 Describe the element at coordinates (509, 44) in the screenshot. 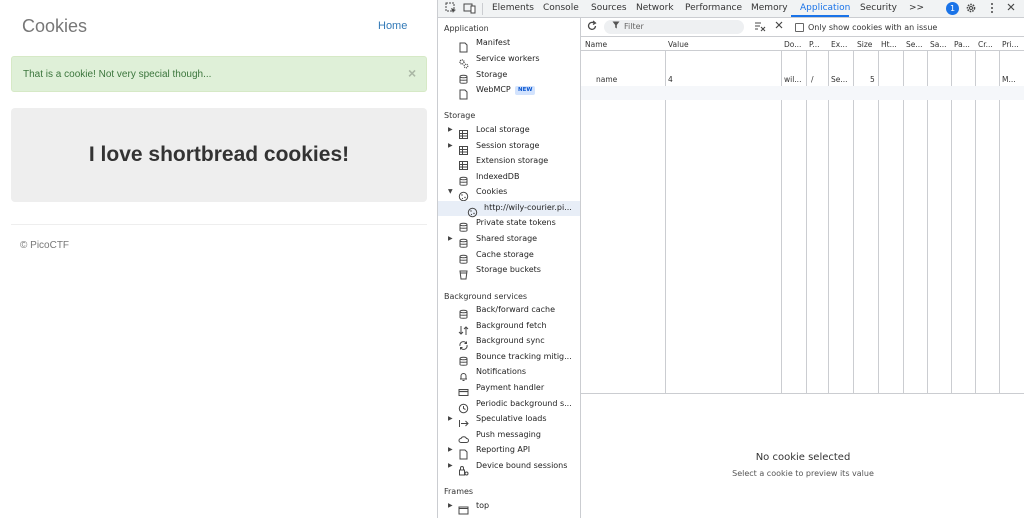

I see `sidebar-item-manifest: Manifest` at that location.